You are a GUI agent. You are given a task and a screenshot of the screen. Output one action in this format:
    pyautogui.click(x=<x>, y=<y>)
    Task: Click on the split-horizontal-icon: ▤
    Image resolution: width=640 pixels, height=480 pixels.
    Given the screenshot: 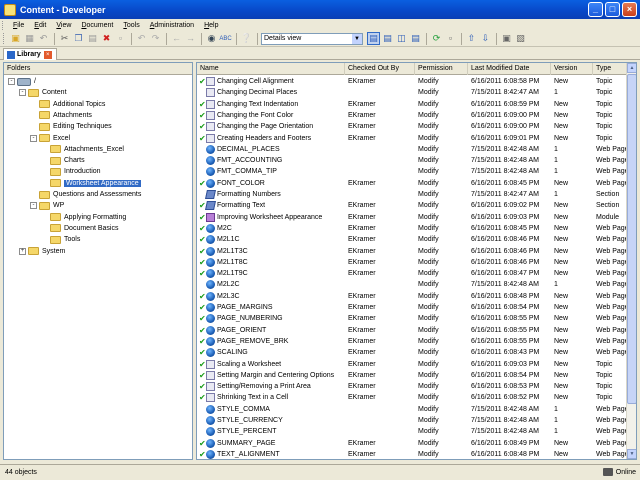 What is the action you would take?
    pyautogui.click(x=387, y=38)
    